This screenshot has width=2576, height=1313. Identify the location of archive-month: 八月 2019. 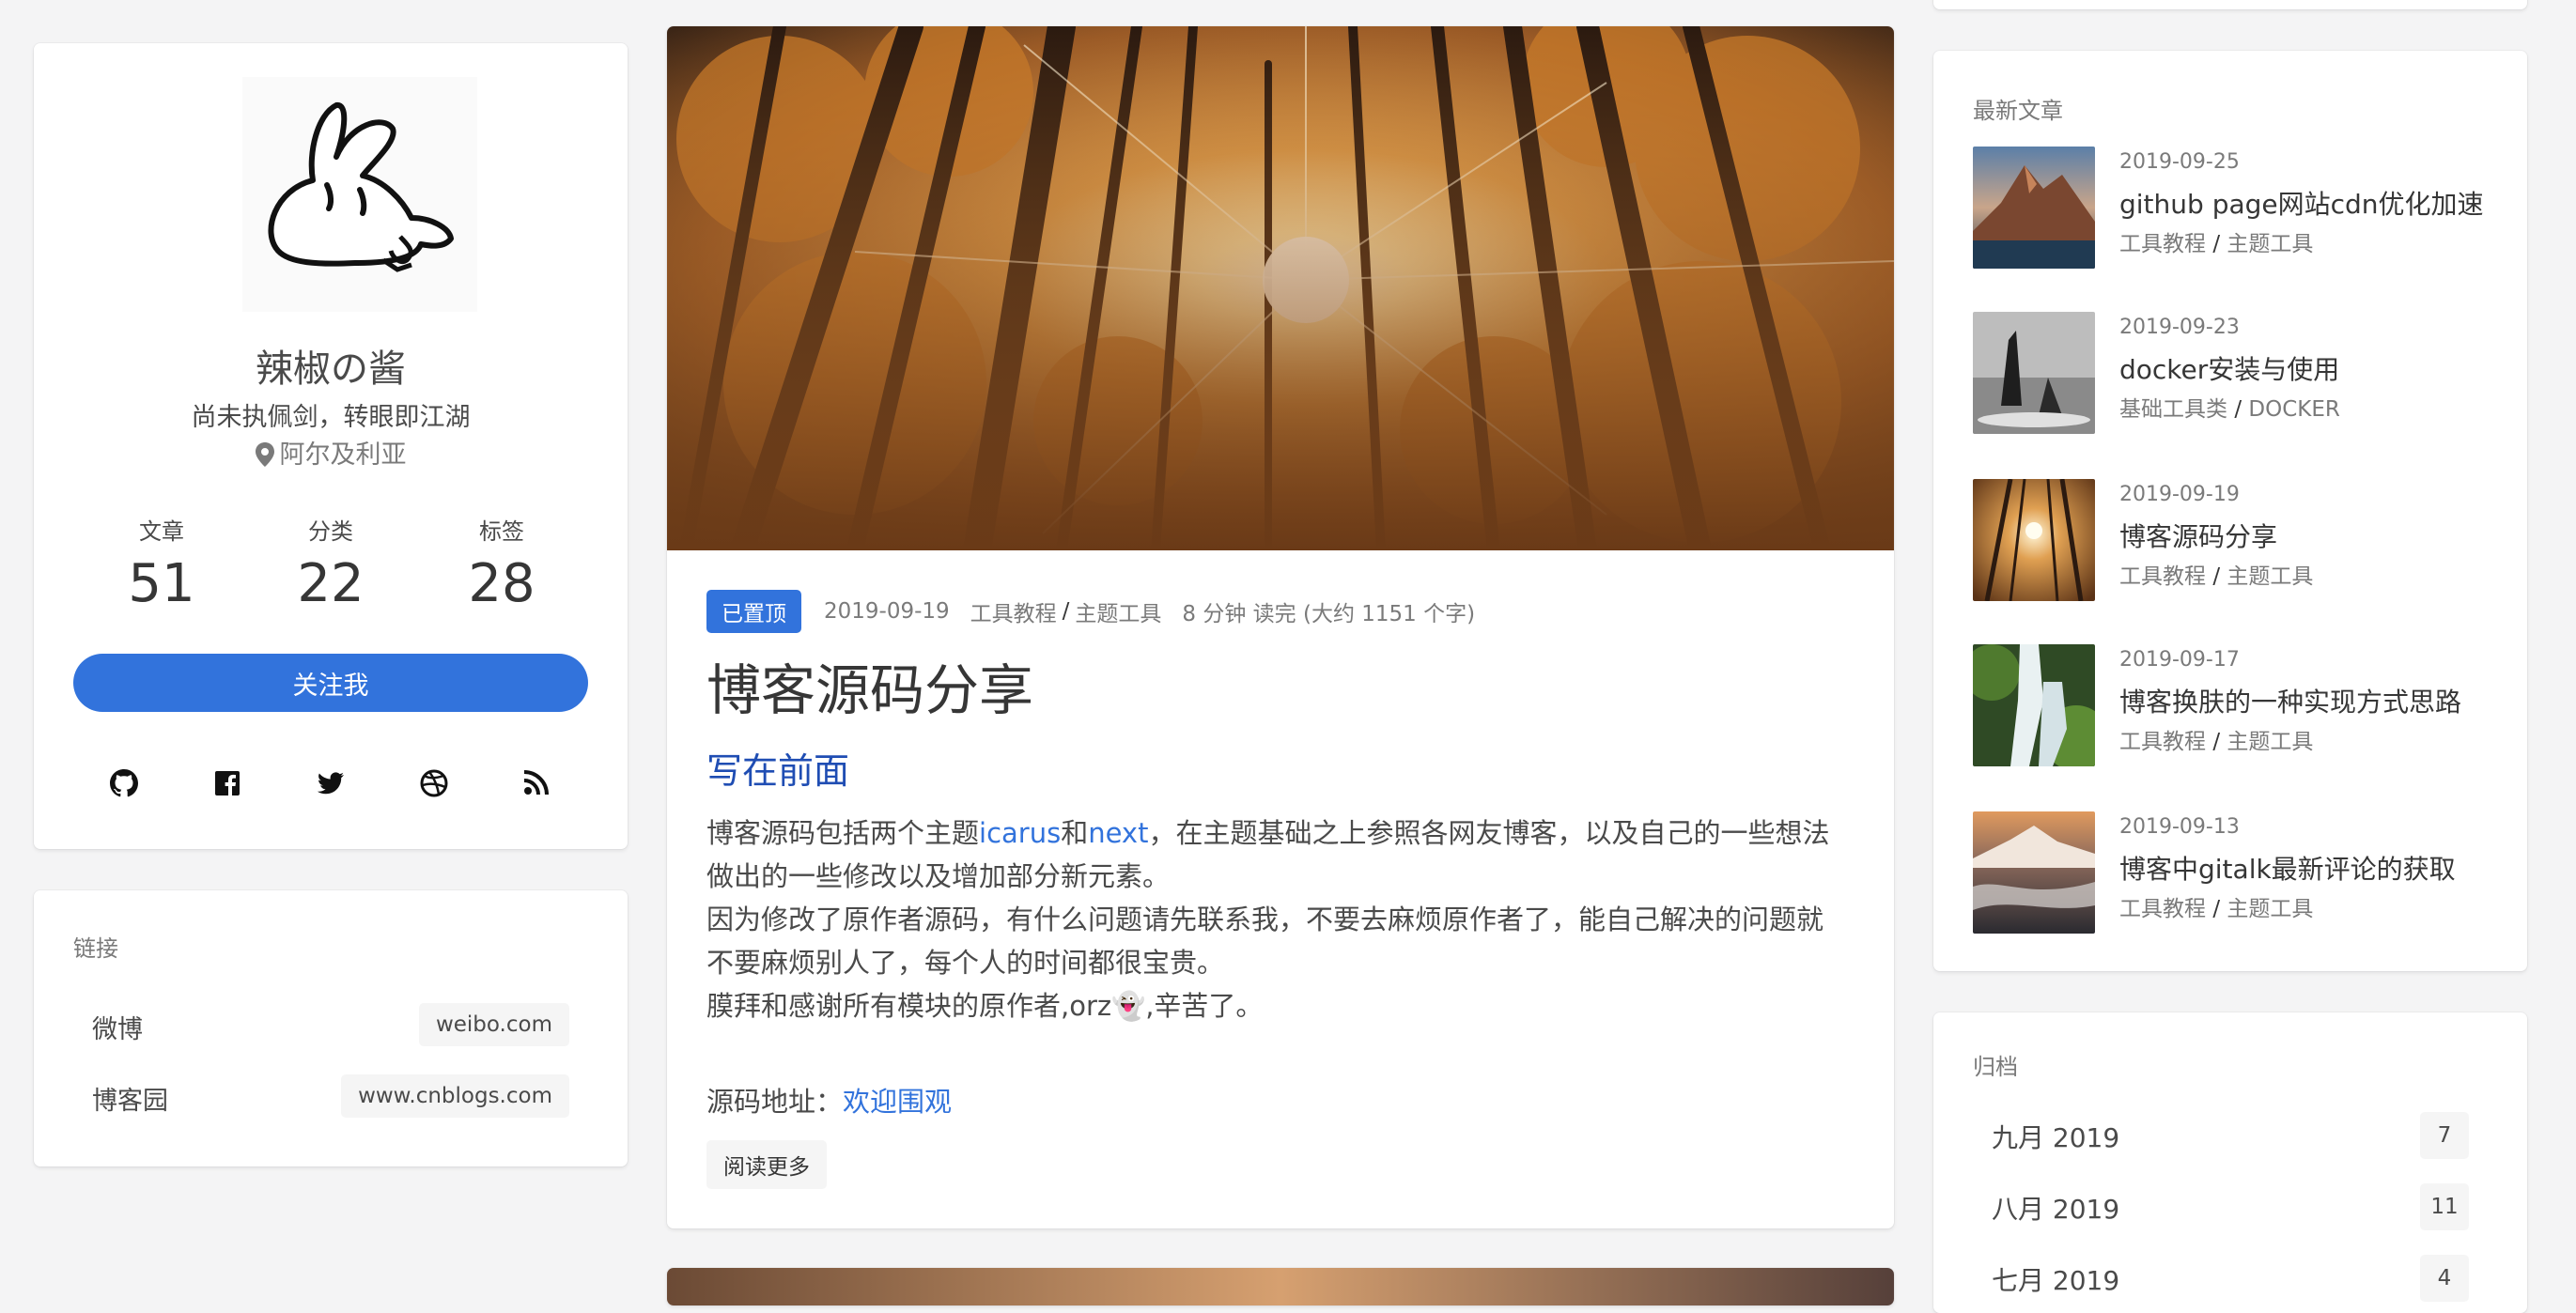
(2056, 1209).